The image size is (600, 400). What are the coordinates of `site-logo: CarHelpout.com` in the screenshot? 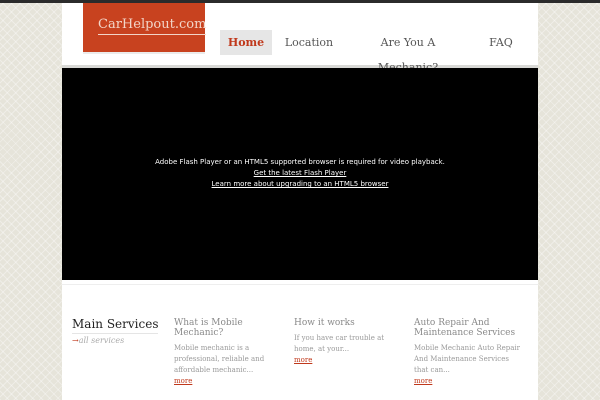 It's located at (145, 27).